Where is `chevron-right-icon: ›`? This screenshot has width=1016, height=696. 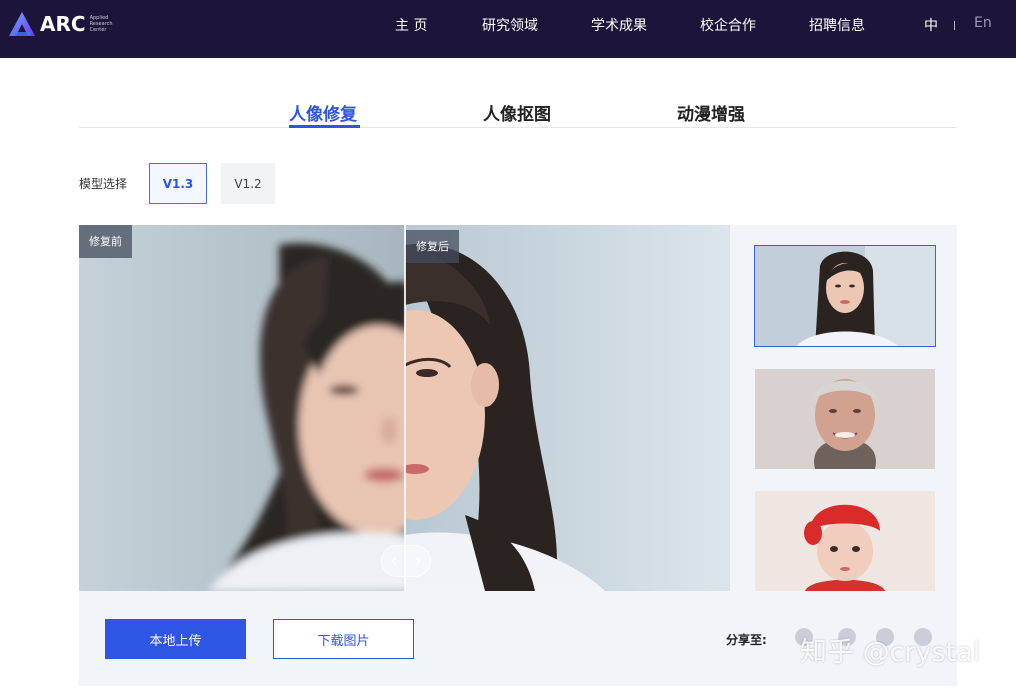 chevron-right-icon: › is located at coordinates (418, 560).